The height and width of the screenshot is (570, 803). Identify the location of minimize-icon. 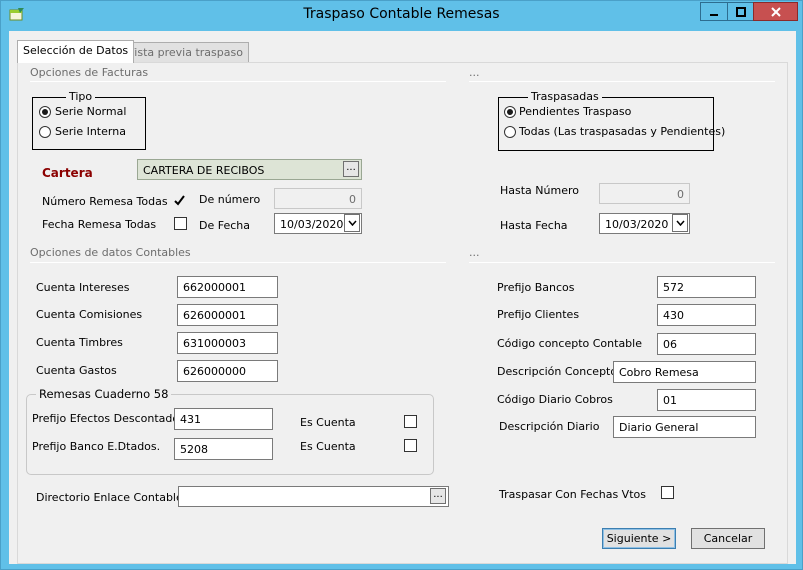
(714, 14).